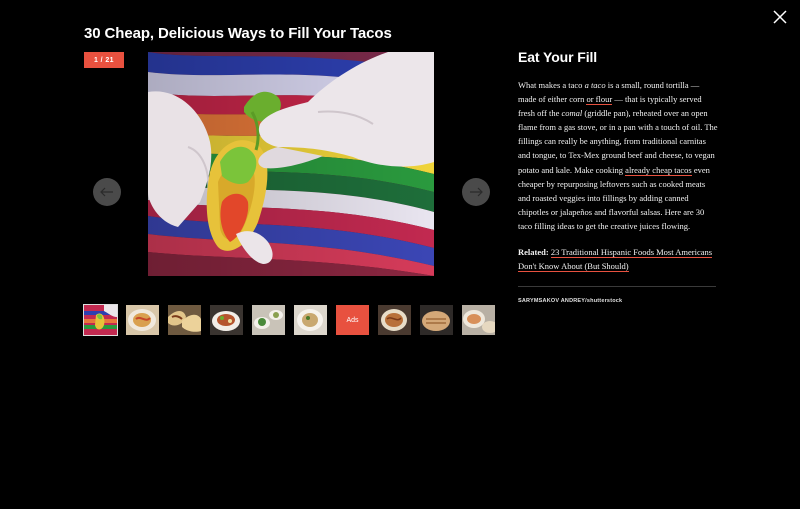  I want to click on previous-slide-button, so click(107, 192).